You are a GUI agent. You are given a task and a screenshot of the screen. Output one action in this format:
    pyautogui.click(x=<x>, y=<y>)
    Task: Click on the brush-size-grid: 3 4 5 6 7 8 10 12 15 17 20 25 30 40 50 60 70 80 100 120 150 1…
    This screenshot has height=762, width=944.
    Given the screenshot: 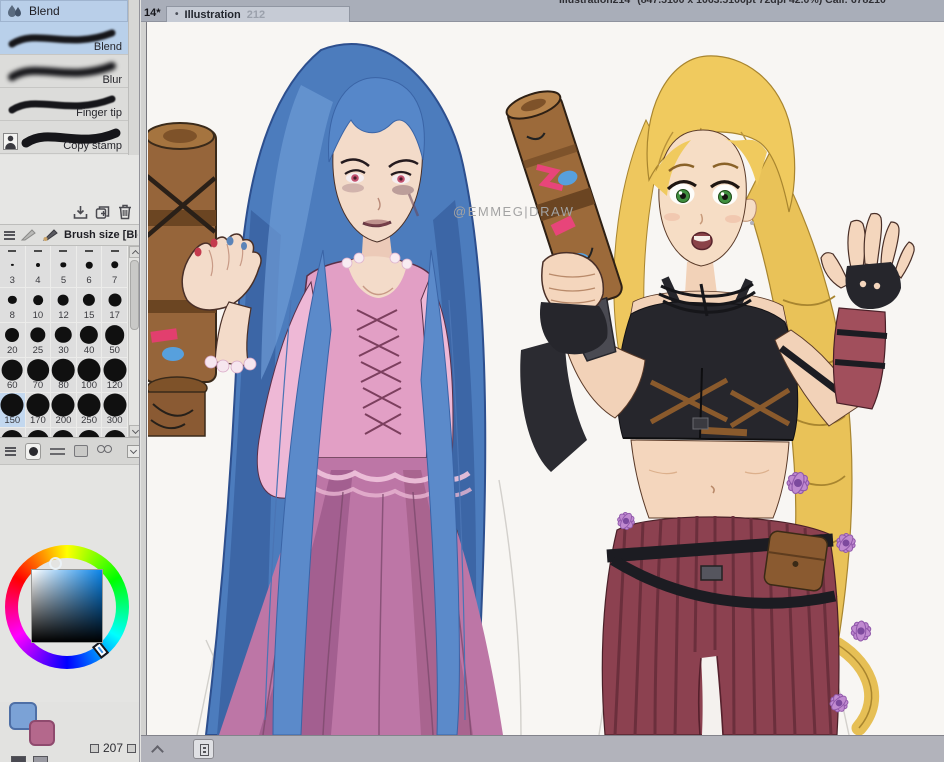 What is the action you would take?
    pyautogui.click(x=64, y=340)
    